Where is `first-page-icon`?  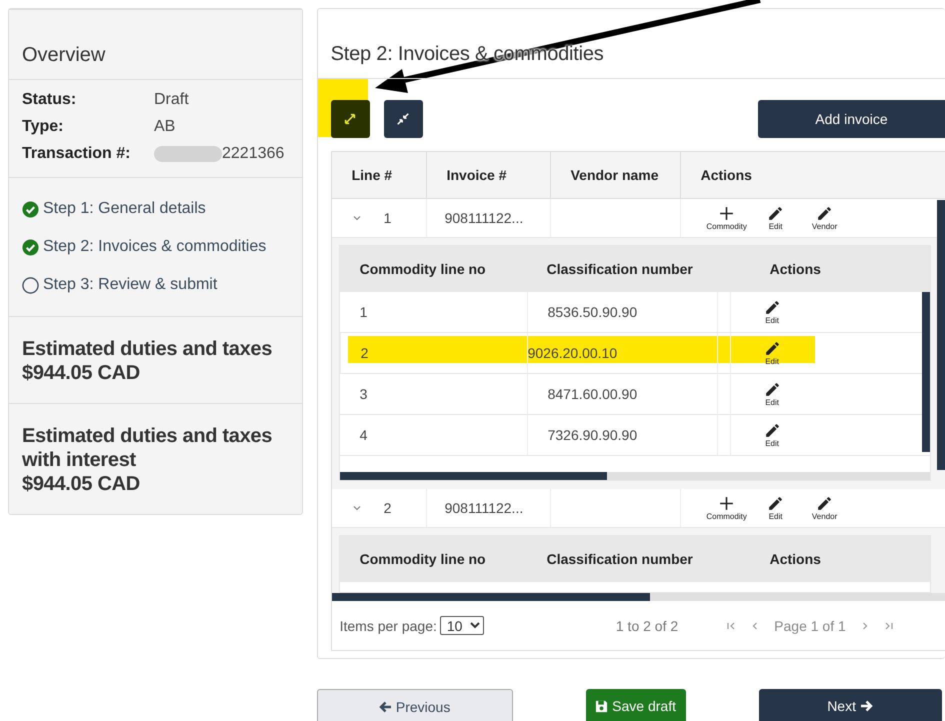 first-page-icon is located at coordinates (731, 625).